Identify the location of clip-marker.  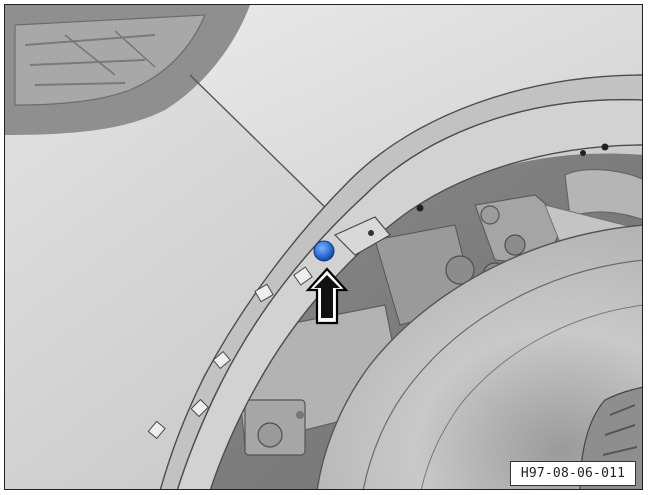
(324, 251).